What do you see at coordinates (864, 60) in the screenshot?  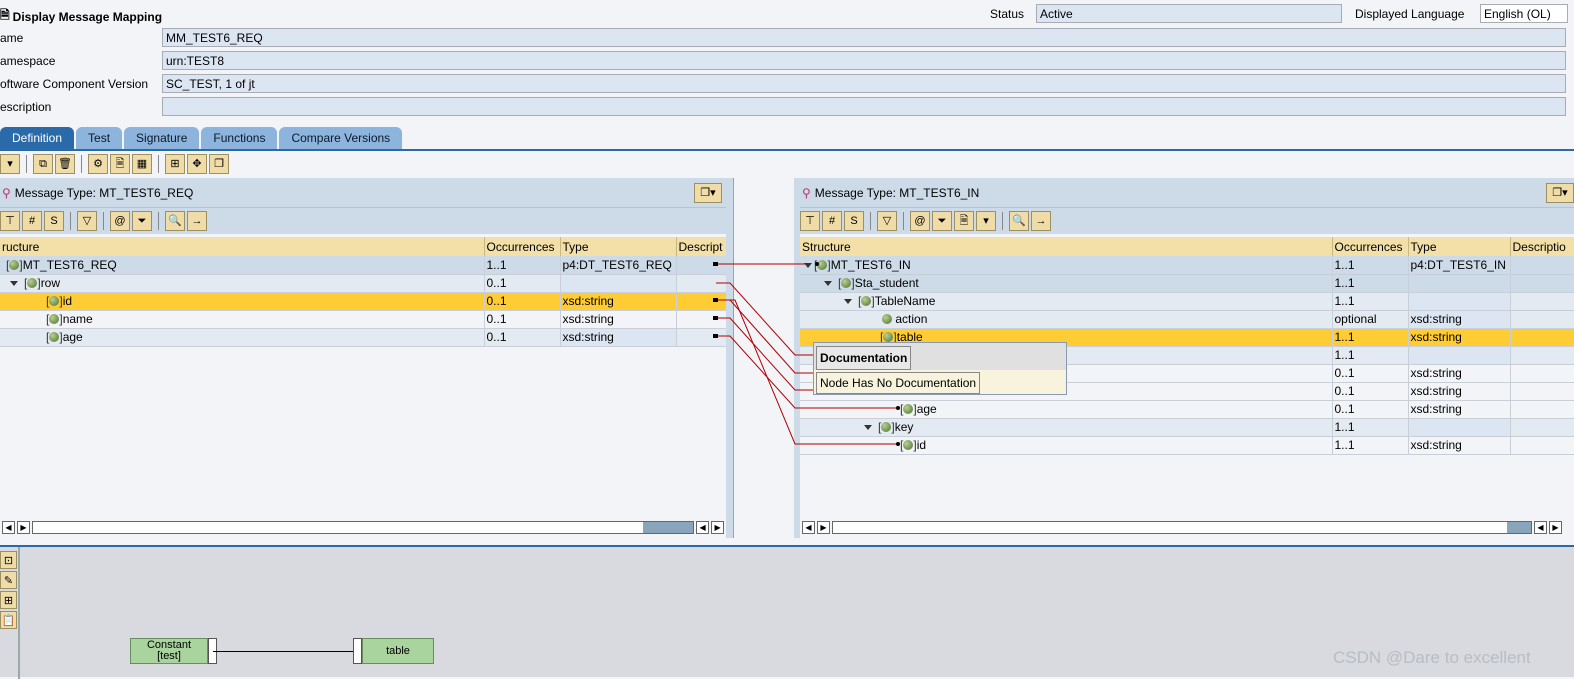 I see `namespace-field: urn:TEST8` at bounding box center [864, 60].